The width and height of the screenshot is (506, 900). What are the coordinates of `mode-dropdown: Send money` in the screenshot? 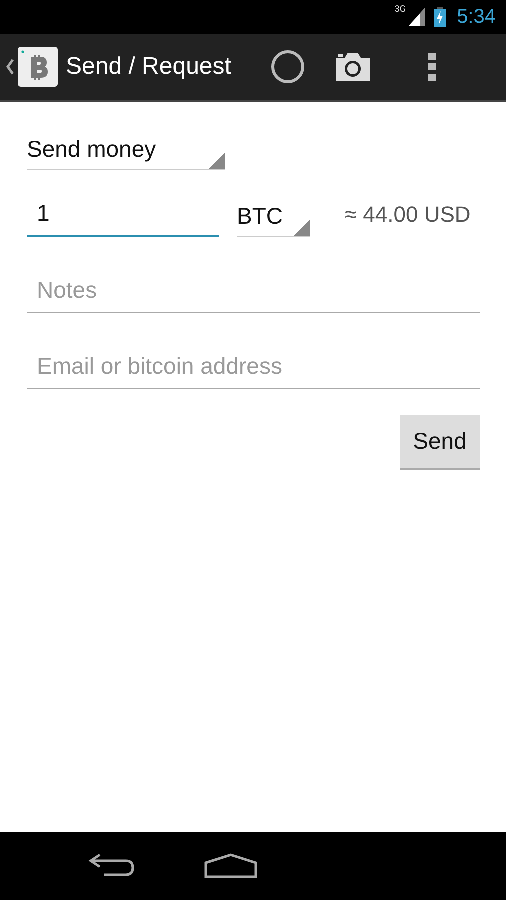 It's located at (126, 153).